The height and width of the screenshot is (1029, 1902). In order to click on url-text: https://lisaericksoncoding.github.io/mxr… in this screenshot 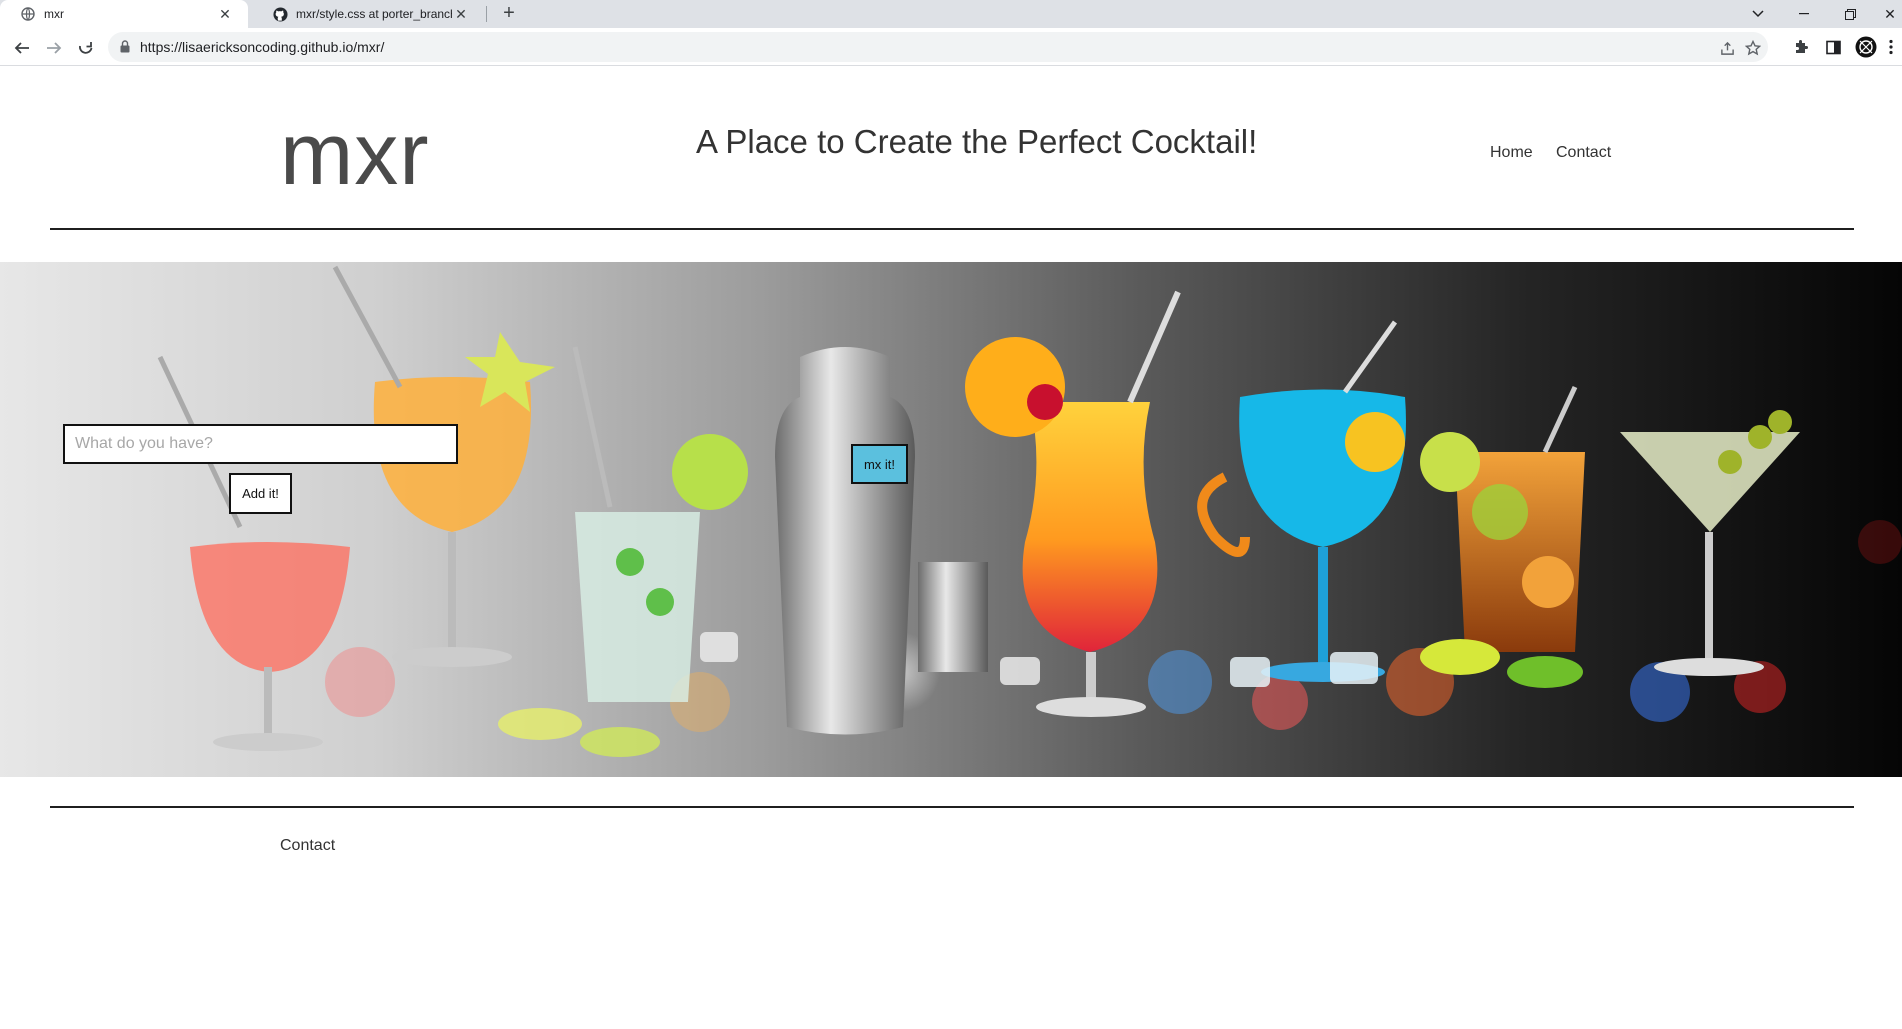, I will do `click(262, 47)`.